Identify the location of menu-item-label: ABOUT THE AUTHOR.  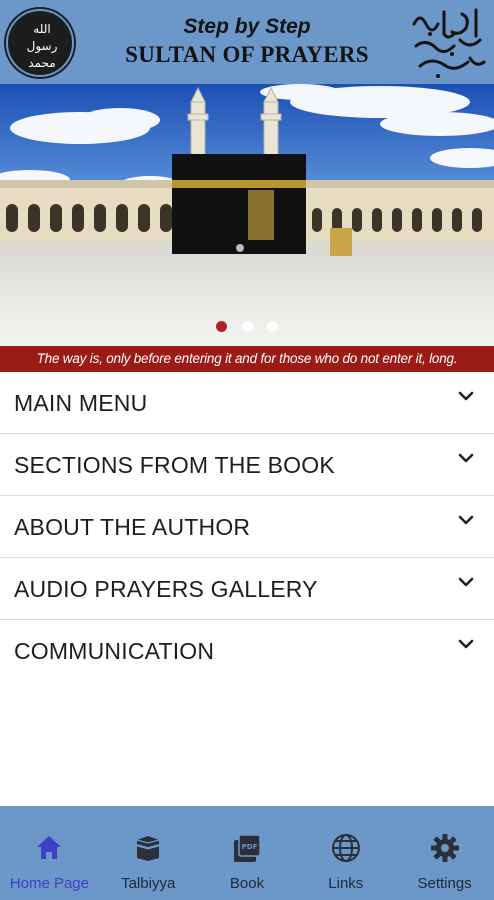
(132, 527).